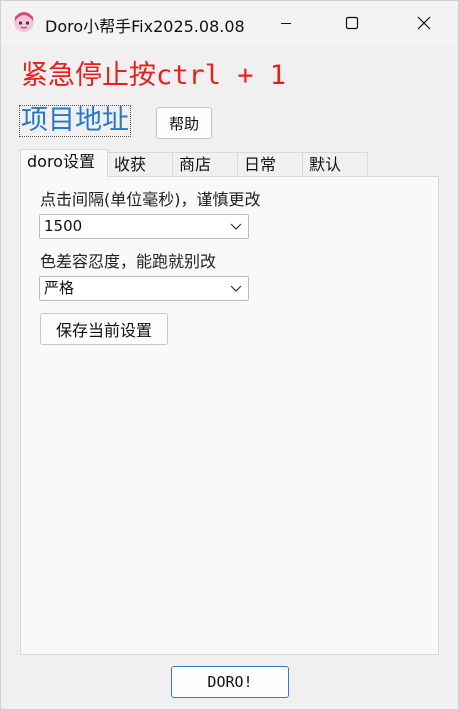 The width and height of the screenshot is (459, 710). I want to click on tab-harvest: 收获, so click(140, 164).